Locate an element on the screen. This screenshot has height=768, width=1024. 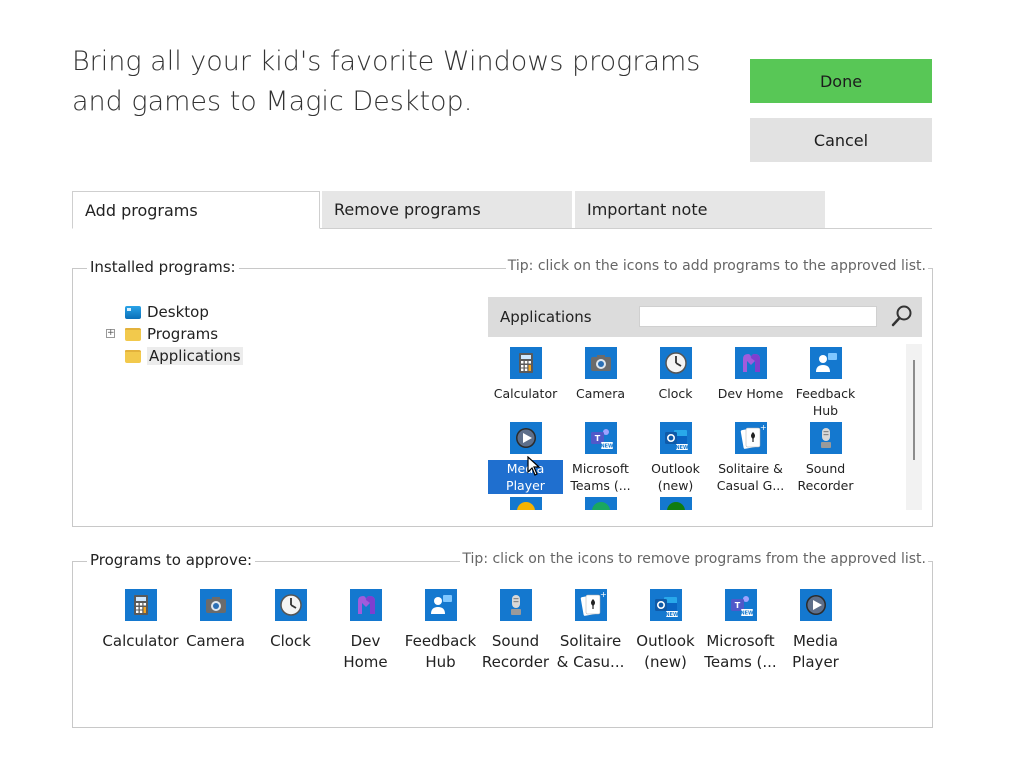
outlook-icon: NEW is located at coordinates (665, 605).